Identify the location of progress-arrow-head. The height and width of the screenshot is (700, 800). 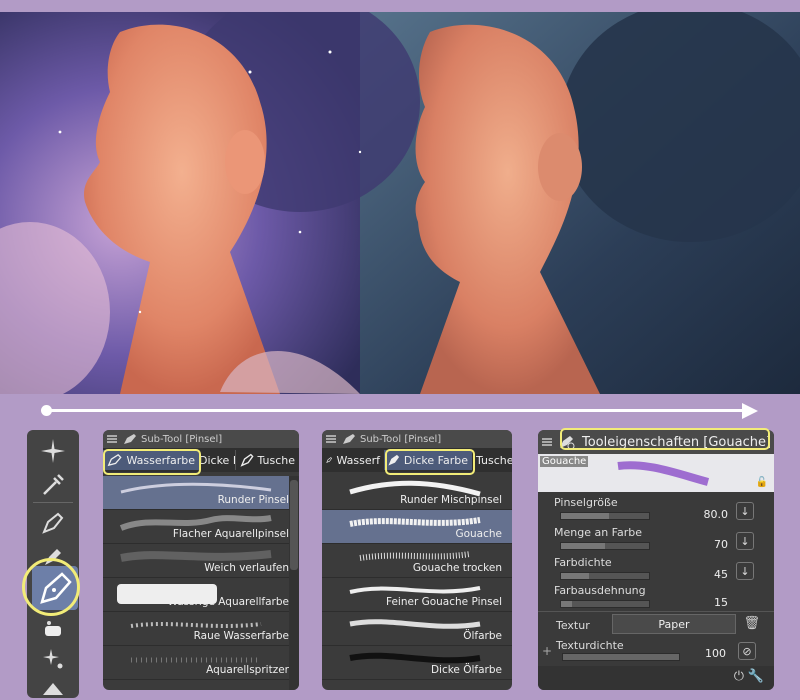
(750, 411).